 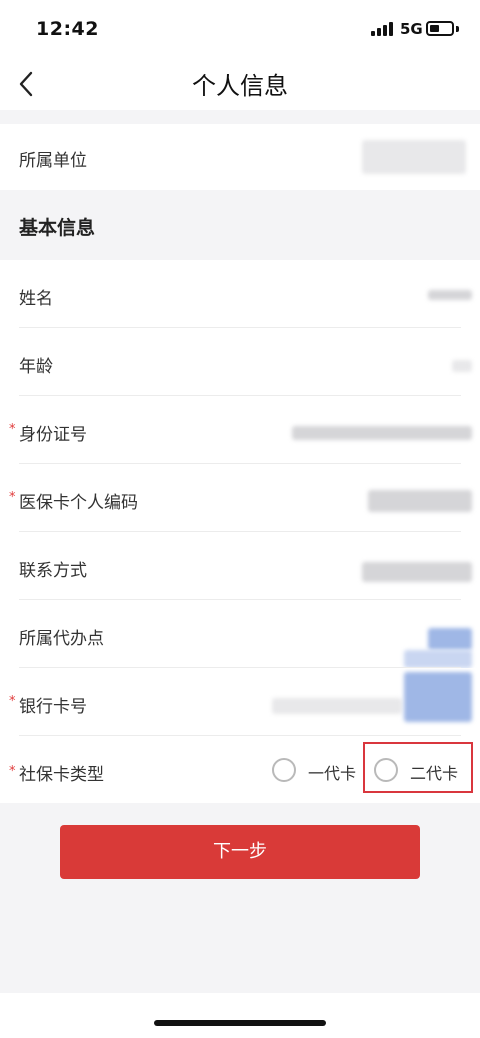 What do you see at coordinates (382, 433) in the screenshot?
I see `id-number-value-redacted` at bounding box center [382, 433].